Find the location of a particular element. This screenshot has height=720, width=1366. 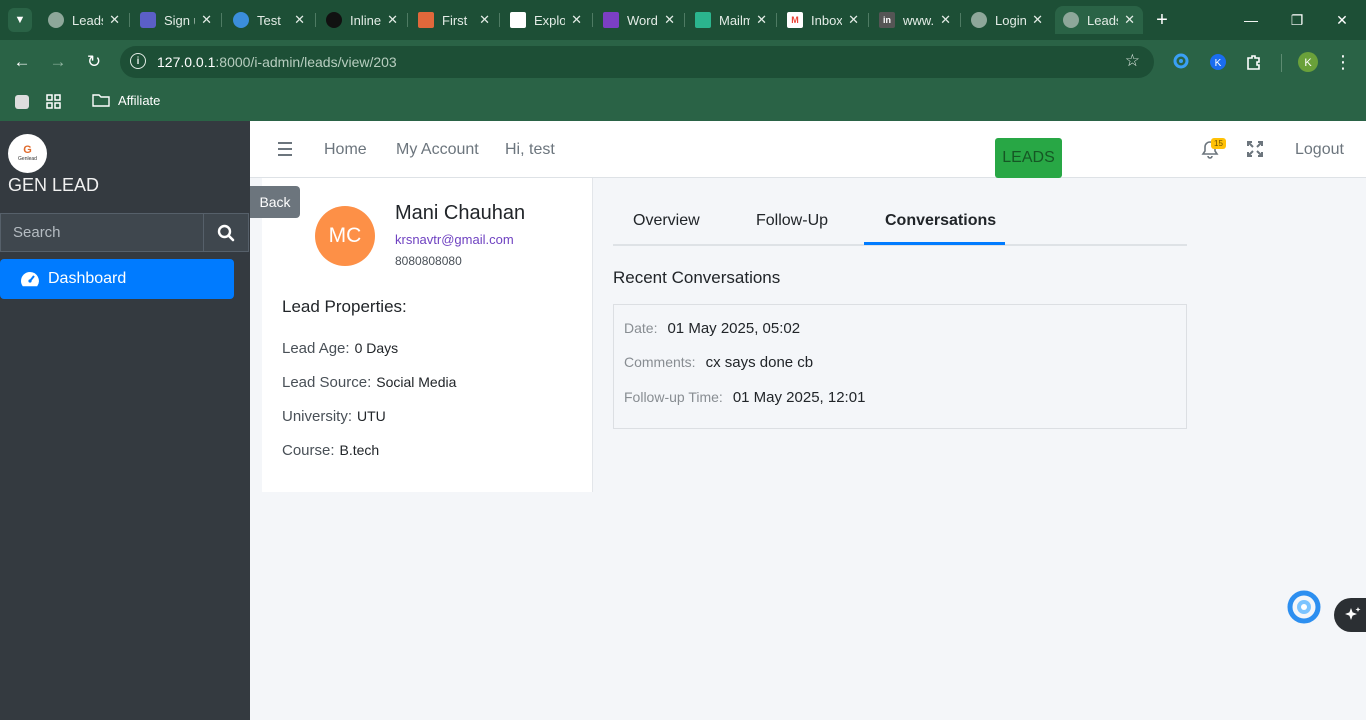

browser-tab: Explore ✕ is located at coordinates (546, 20).